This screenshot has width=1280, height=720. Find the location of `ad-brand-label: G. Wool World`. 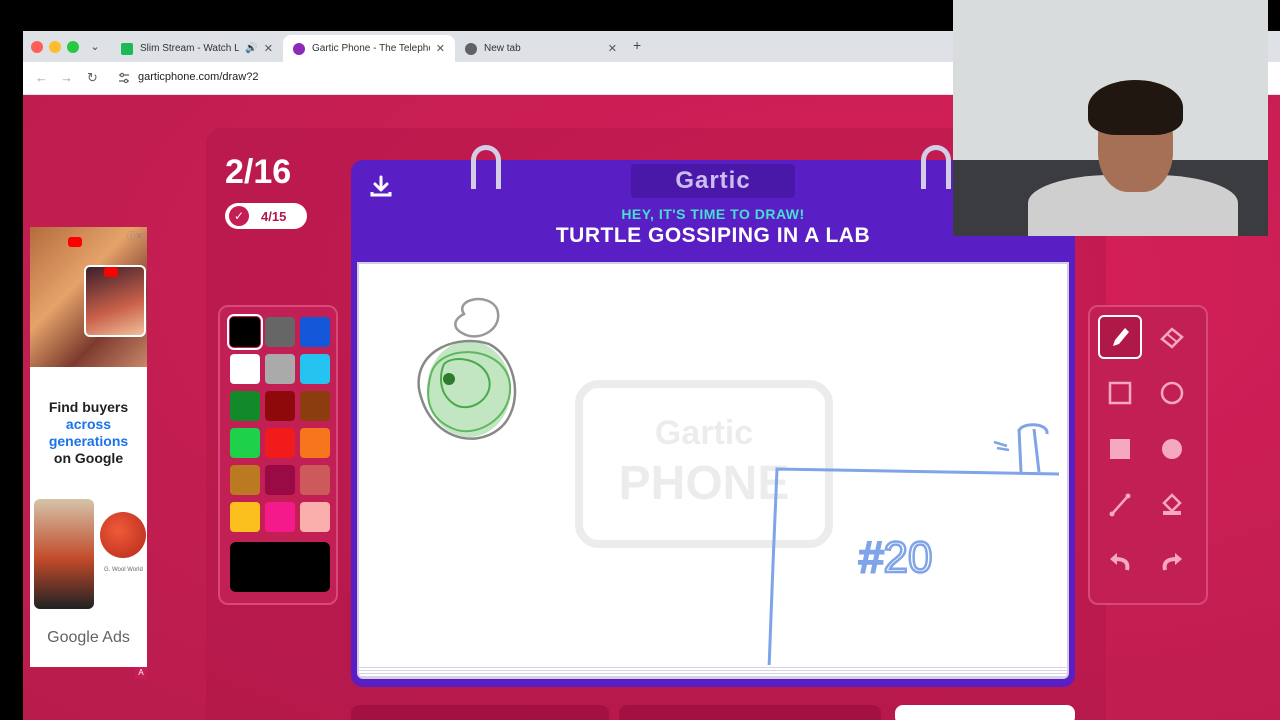

ad-brand-label: G. Wool World is located at coordinates (123, 570).